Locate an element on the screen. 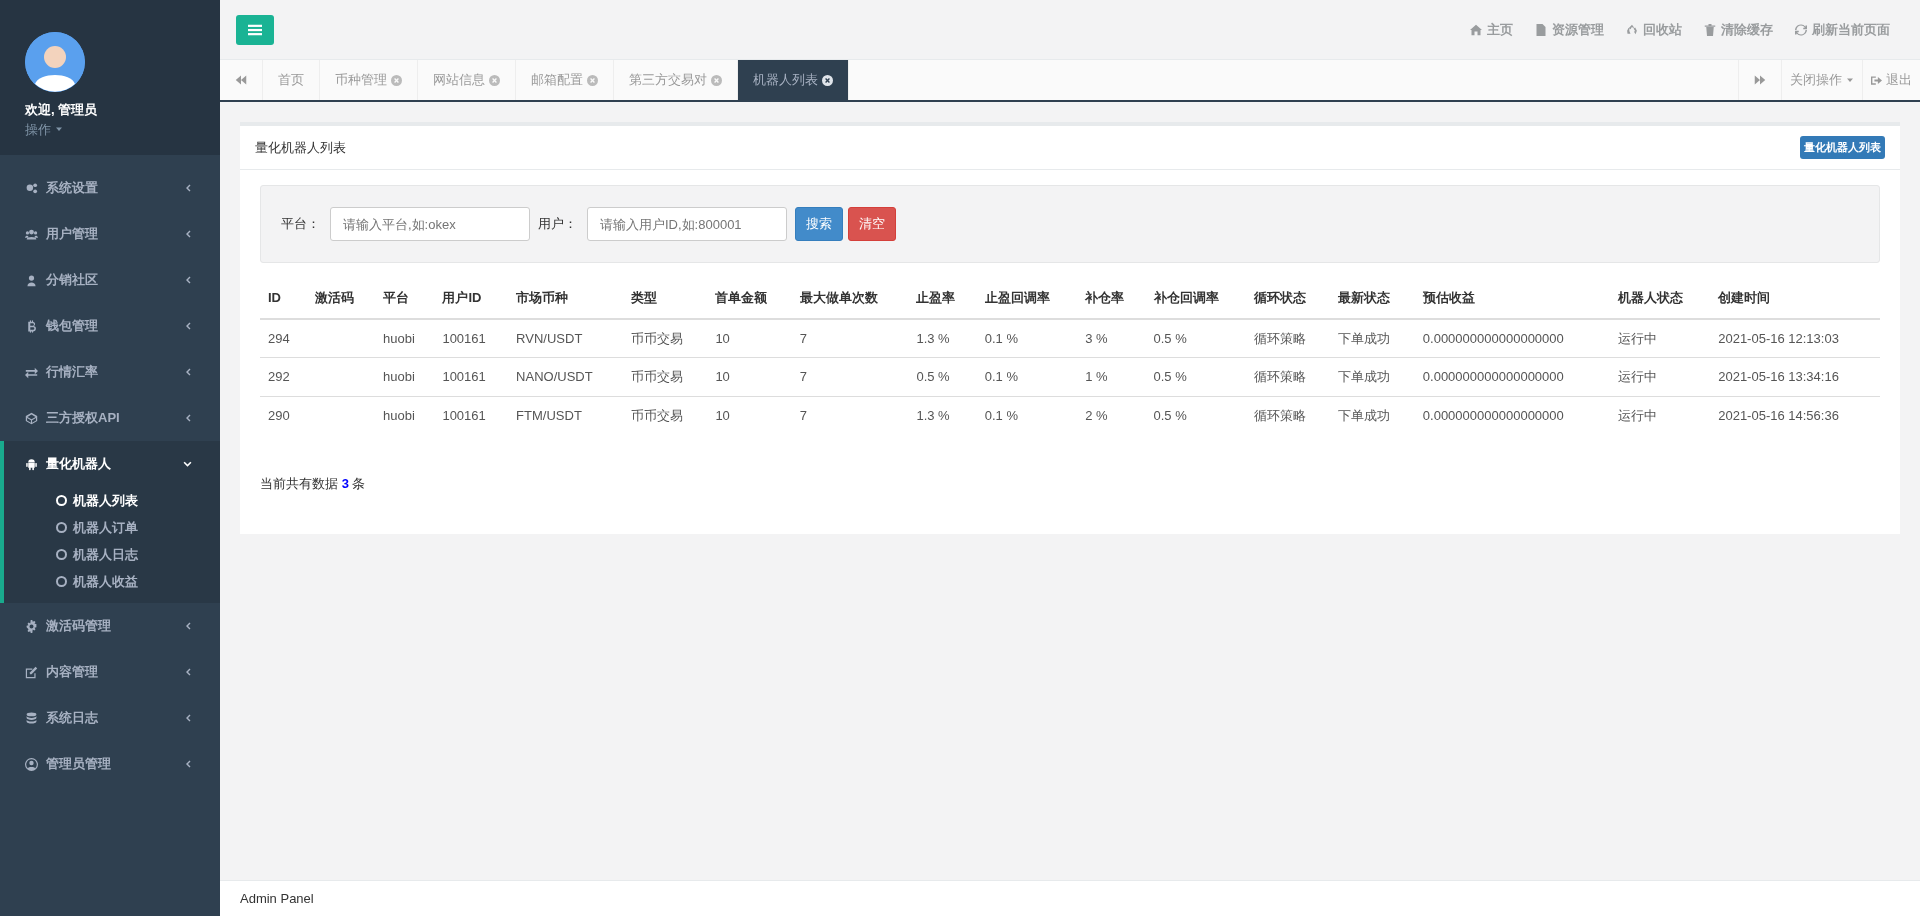 This screenshot has width=1920, height=916. clear-button: 清空 is located at coordinates (872, 224).